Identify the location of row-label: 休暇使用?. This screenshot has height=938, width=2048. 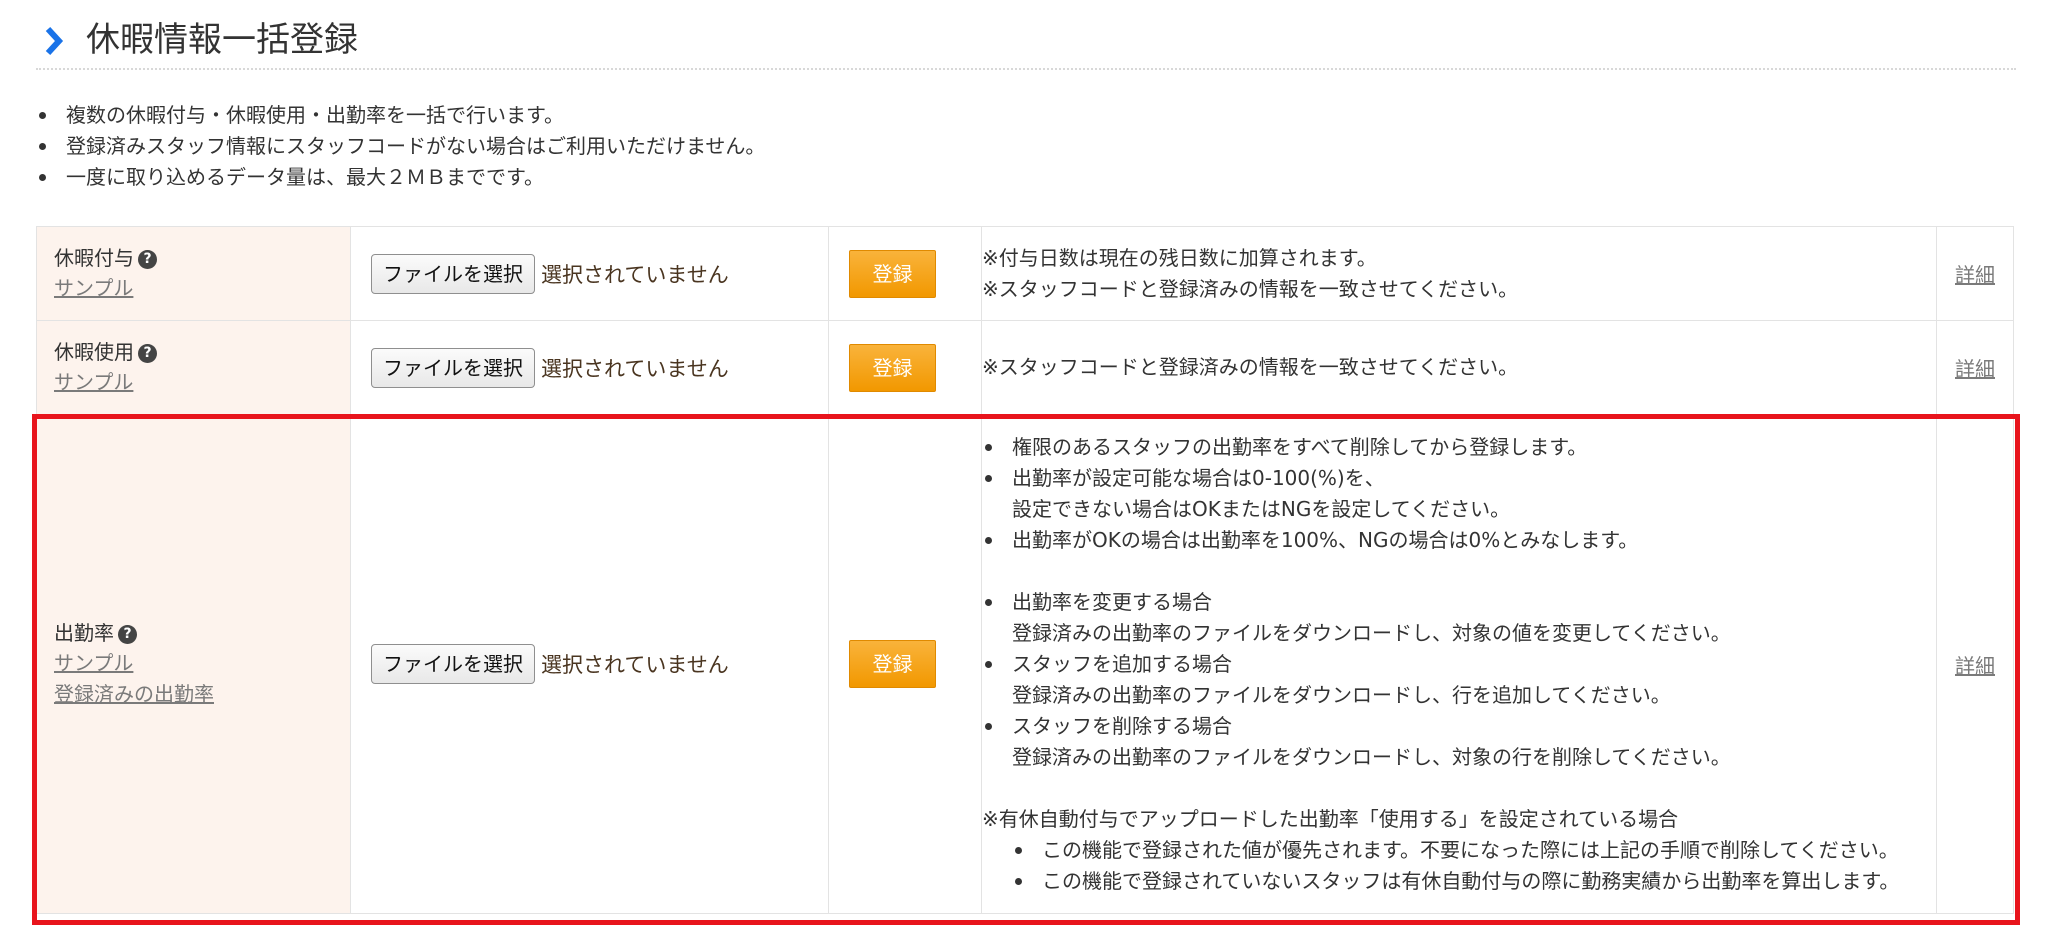
(202, 352).